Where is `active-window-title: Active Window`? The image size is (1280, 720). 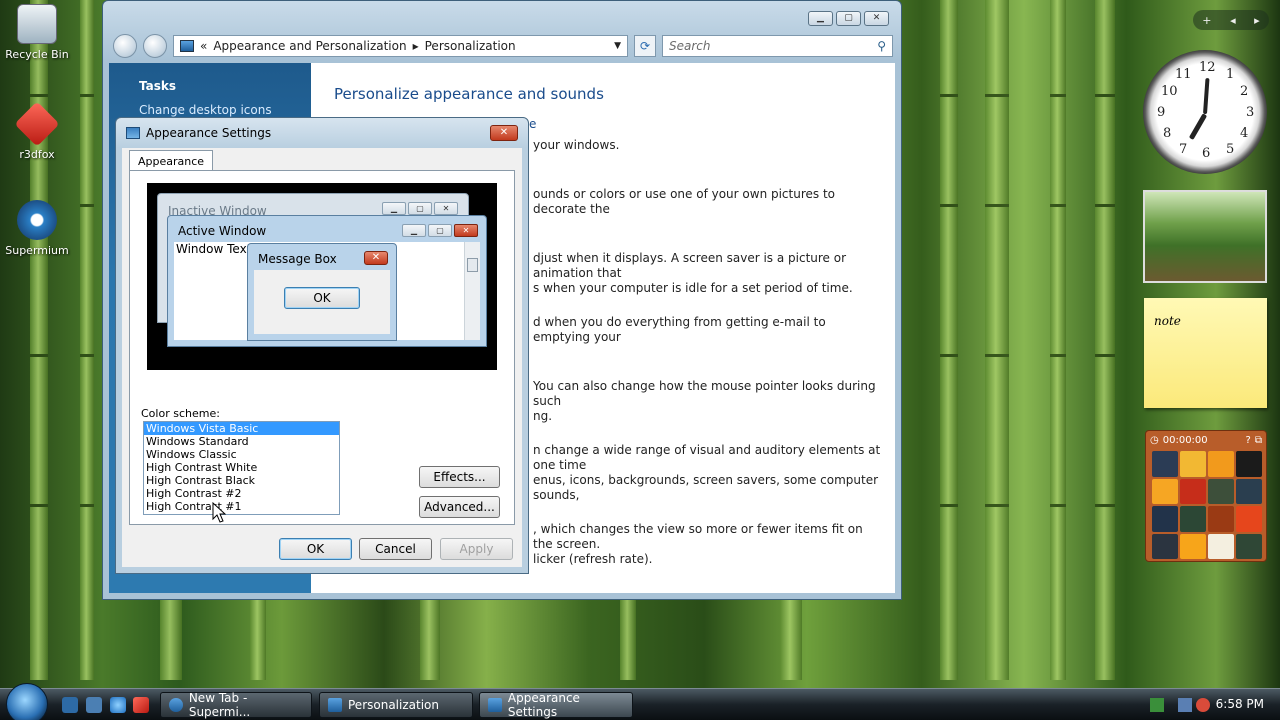 active-window-title: Active Window is located at coordinates (222, 231).